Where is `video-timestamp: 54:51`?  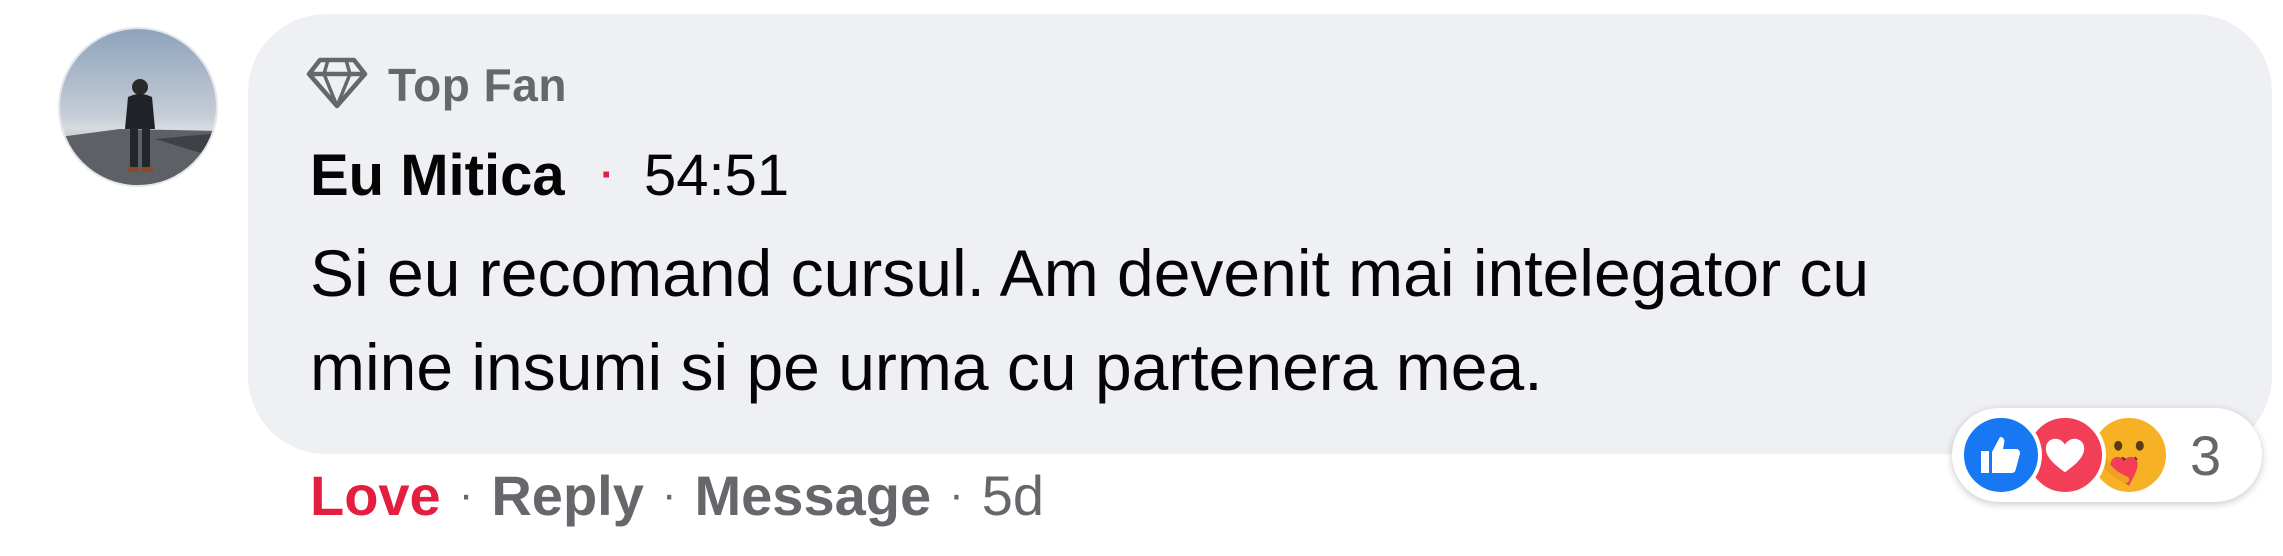 video-timestamp: 54:51 is located at coordinates (716, 175).